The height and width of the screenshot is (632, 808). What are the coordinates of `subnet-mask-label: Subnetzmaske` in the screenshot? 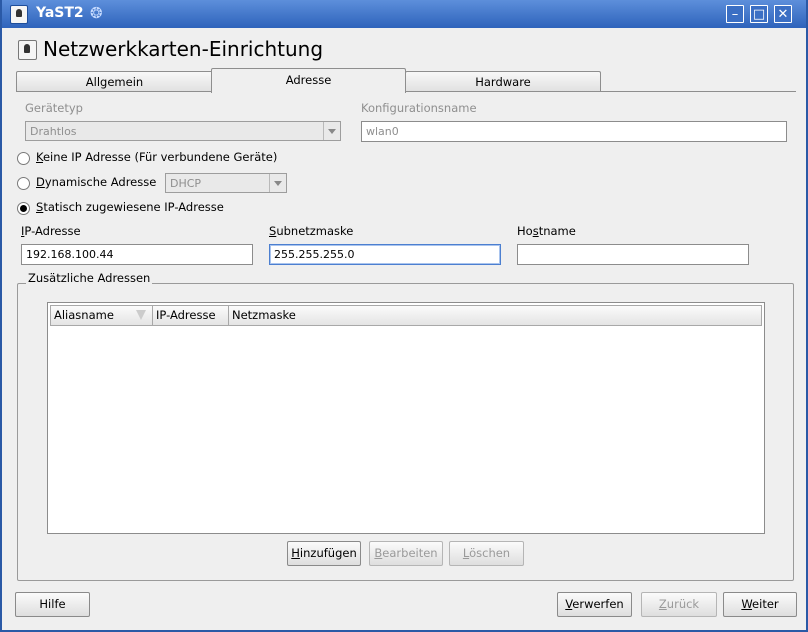 It's located at (311, 231).